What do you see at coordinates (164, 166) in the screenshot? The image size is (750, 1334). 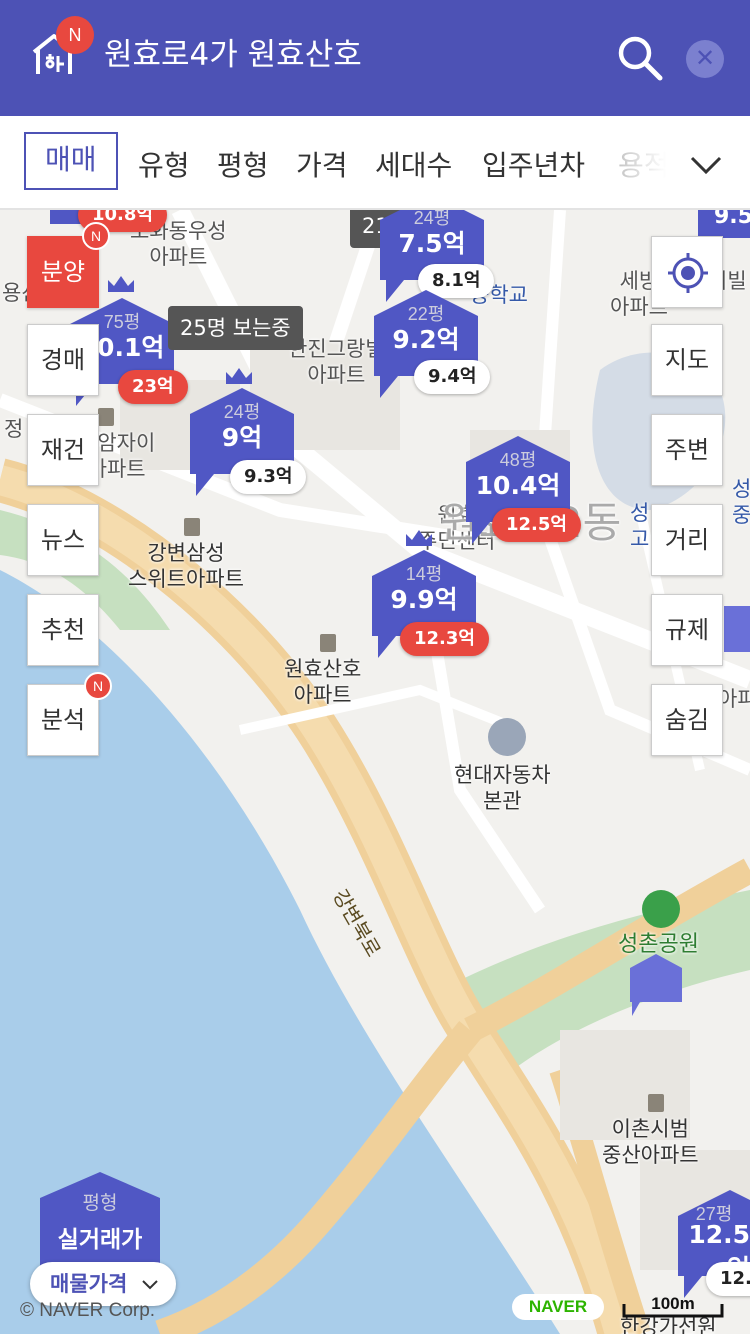 I see `tab-type: 유형` at bounding box center [164, 166].